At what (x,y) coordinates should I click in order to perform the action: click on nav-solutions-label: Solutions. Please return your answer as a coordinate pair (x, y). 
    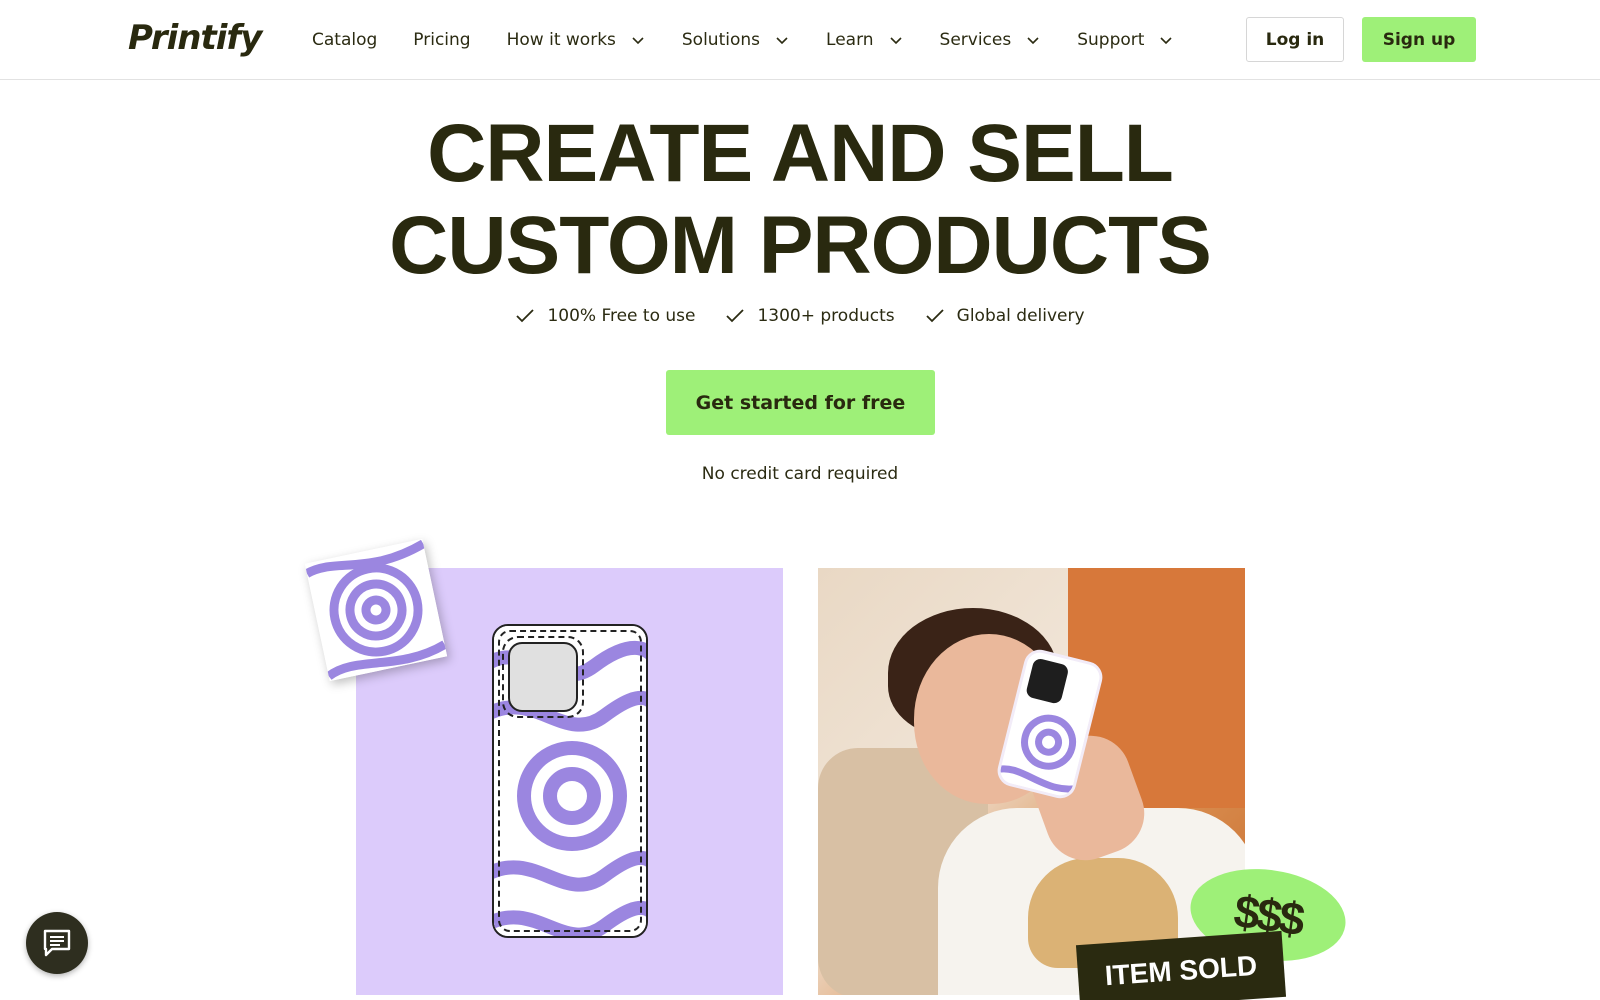
    Looking at the image, I should click on (721, 40).